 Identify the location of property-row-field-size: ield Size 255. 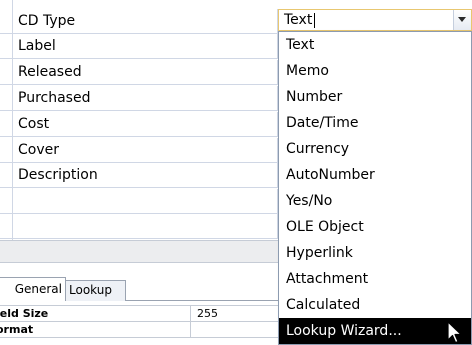
(140, 313).